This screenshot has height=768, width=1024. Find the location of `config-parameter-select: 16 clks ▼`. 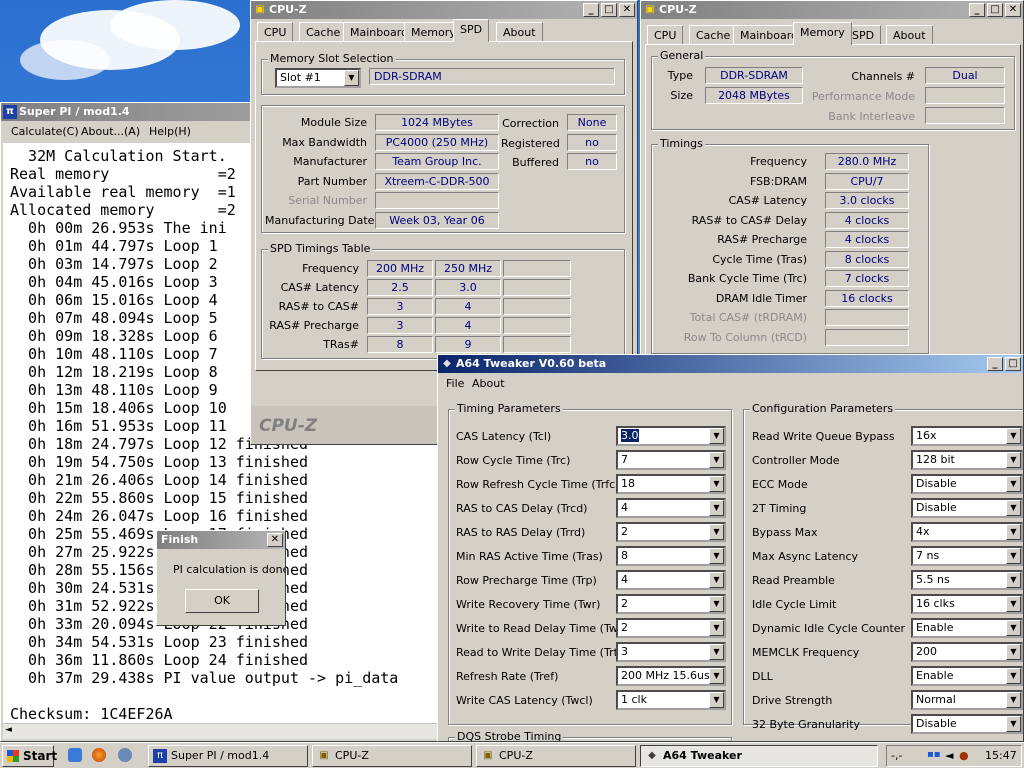

config-parameter-select: 16 clks ▼ is located at coordinates (967, 604).